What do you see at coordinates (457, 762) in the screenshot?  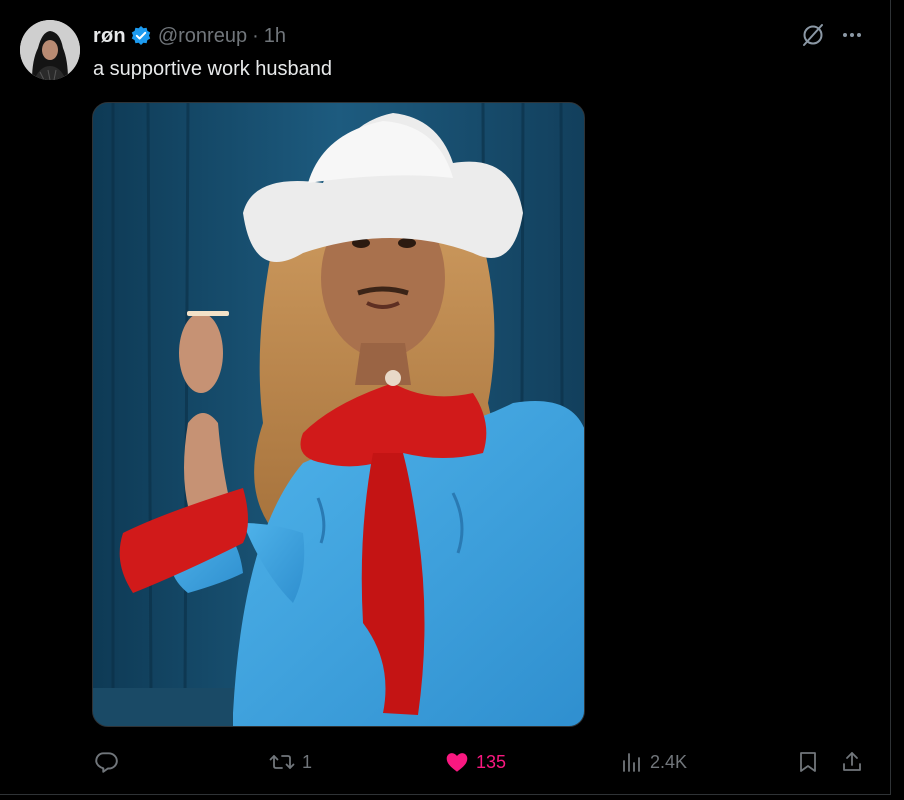 I see `heart-icon` at bounding box center [457, 762].